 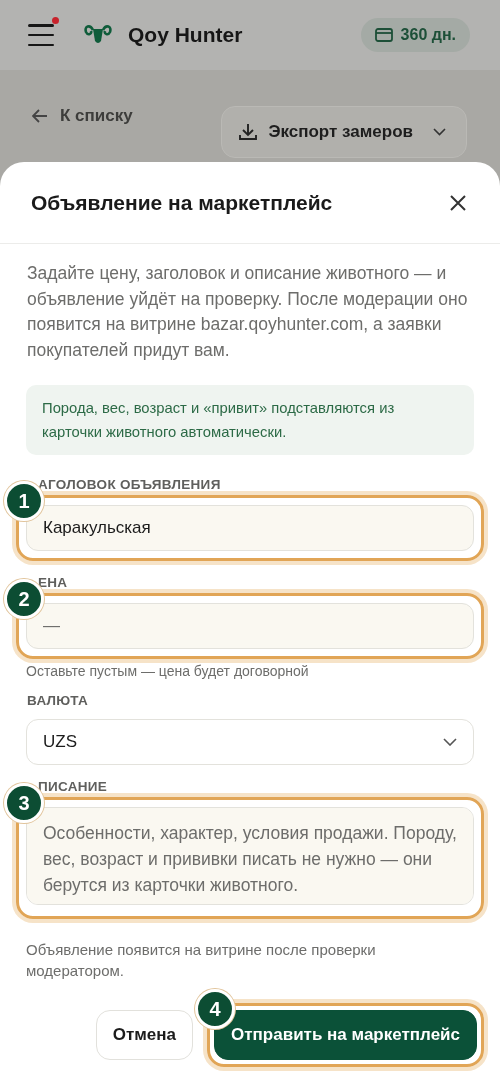 What do you see at coordinates (248, 132) in the screenshot?
I see `download-icon` at bounding box center [248, 132].